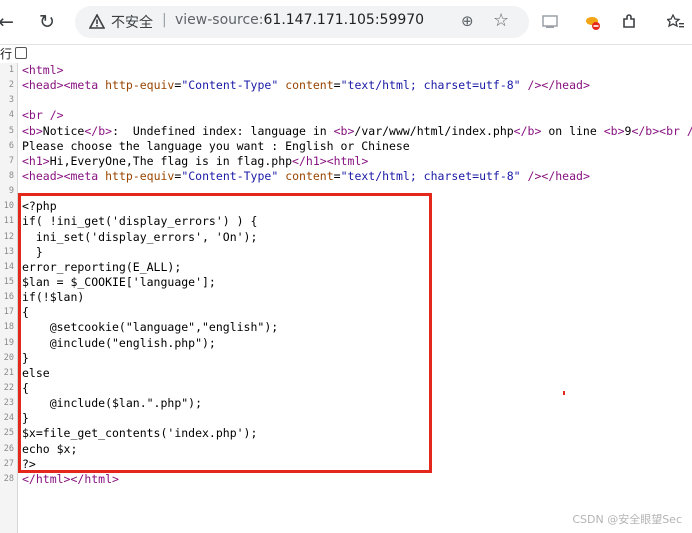  What do you see at coordinates (592, 22) in the screenshot?
I see `extension-bug-icon` at bounding box center [592, 22].